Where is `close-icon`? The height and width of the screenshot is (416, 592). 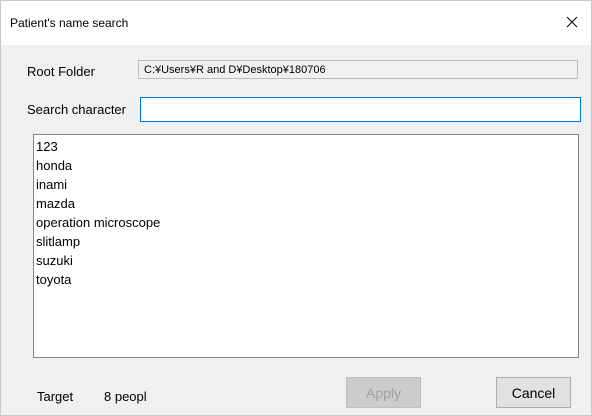 close-icon is located at coordinates (572, 22).